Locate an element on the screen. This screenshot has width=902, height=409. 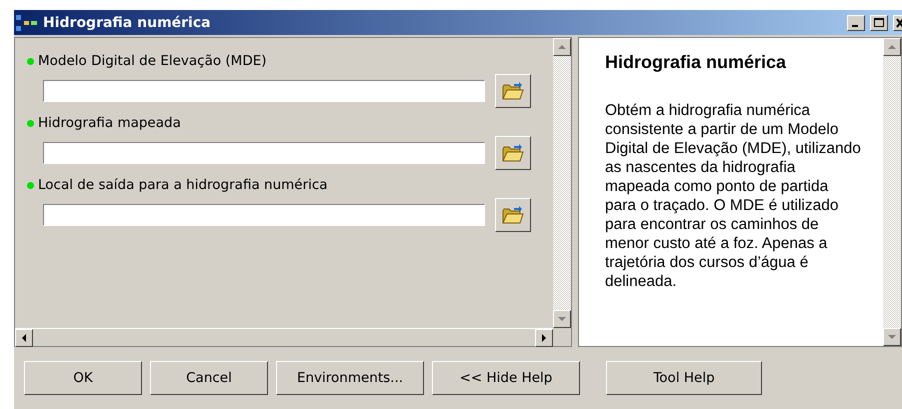
left-arrow-icon is located at coordinates (24, 338).